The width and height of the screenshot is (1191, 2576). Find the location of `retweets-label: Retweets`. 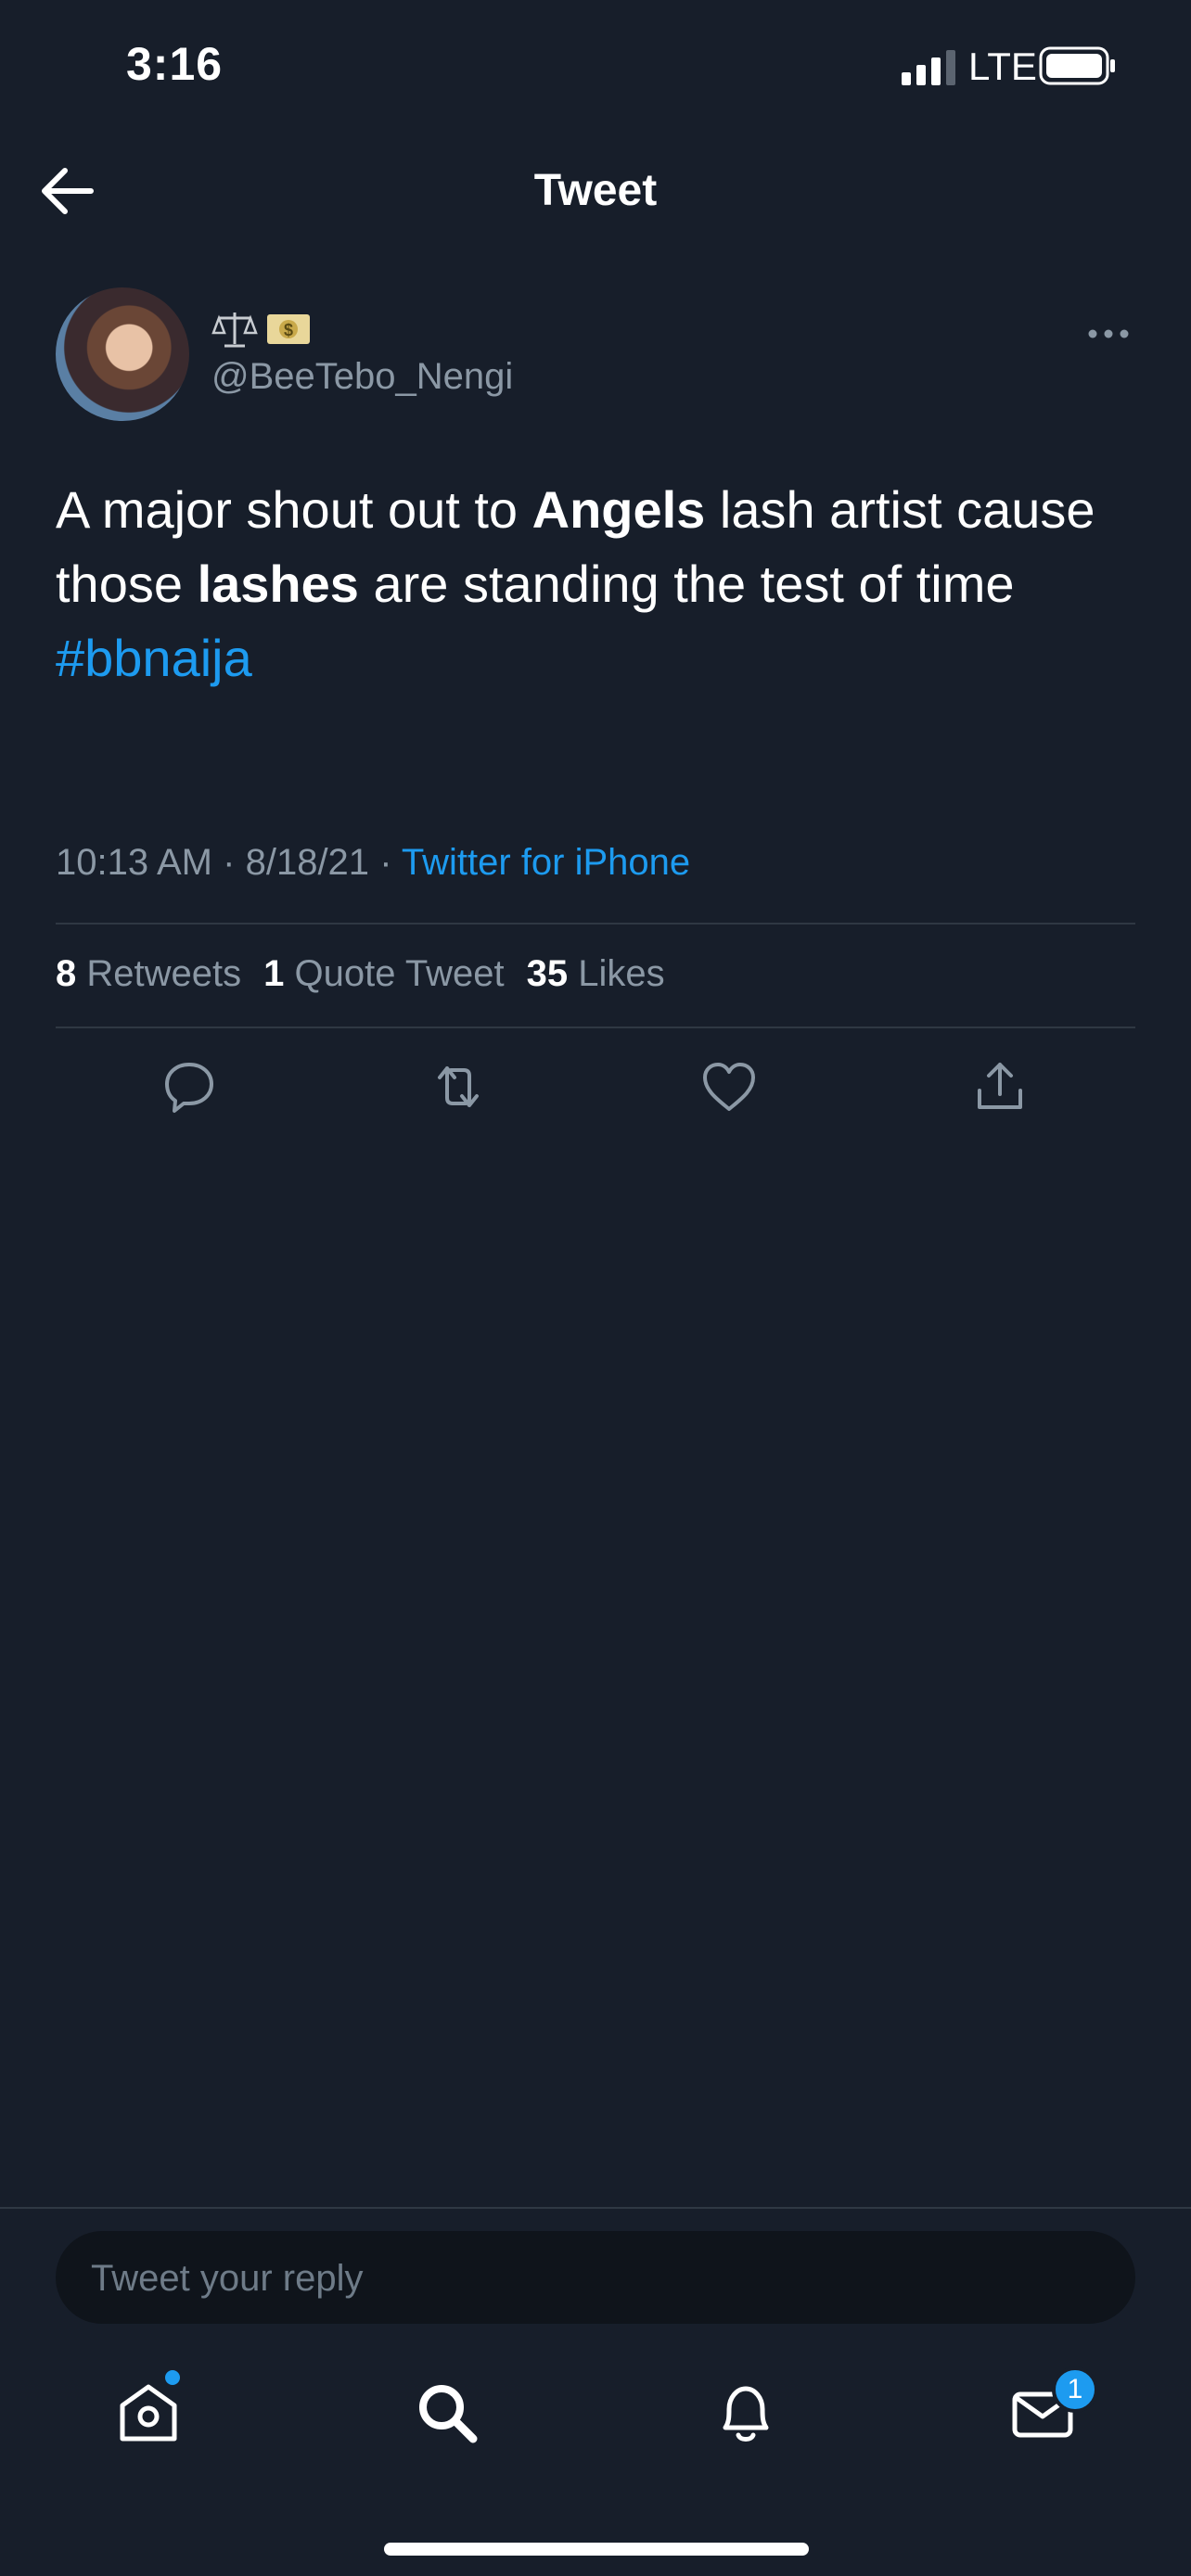

retweets-label: Retweets is located at coordinates (164, 973).